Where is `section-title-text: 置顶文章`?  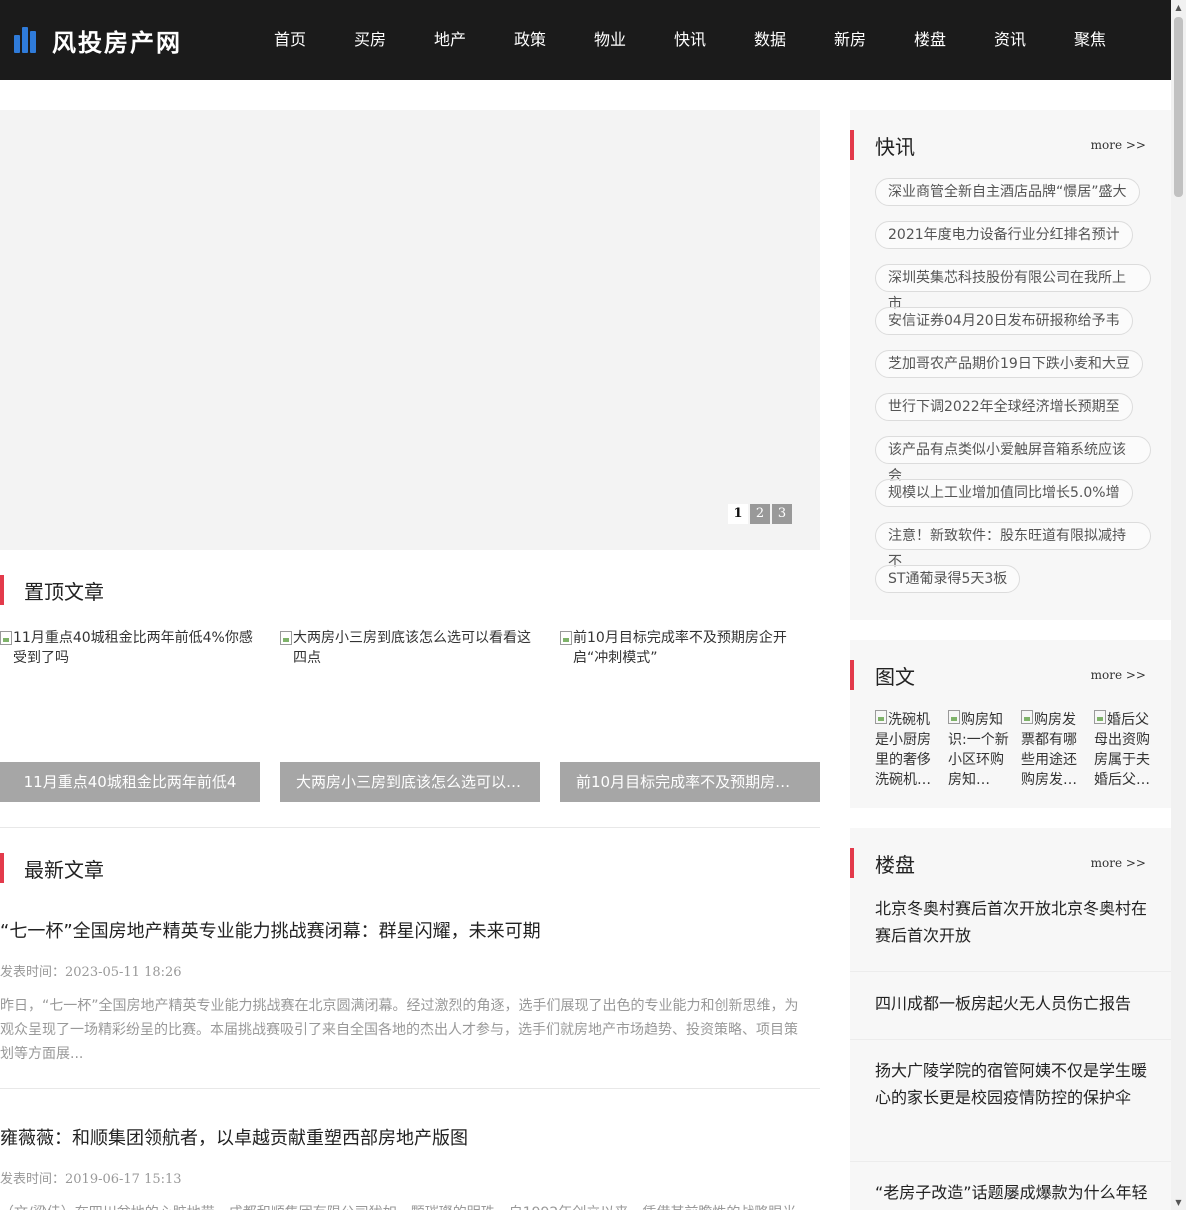
section-title-text: 置顶文章 is located at coordinates (64, 591).